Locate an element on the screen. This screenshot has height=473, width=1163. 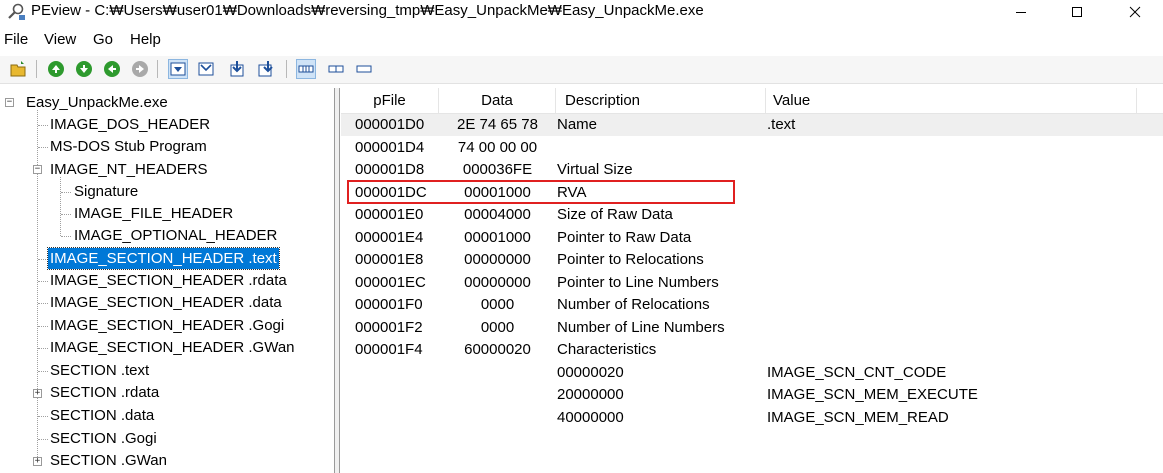
tree-item: SECTION .Gogi is located at coordinates (103, 438).